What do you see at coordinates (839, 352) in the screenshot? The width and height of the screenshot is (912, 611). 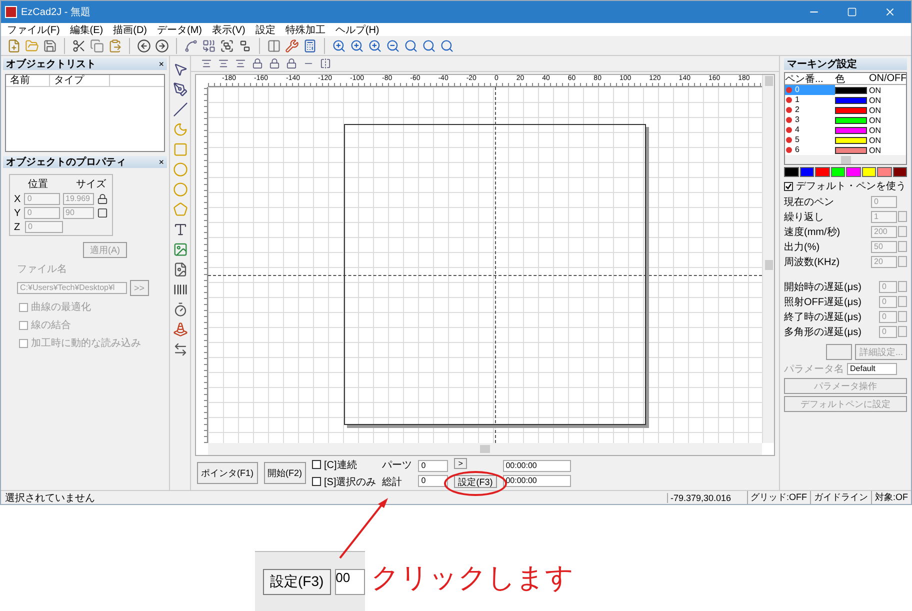 I see `pen-action-button` at bounding box center [839, 352].